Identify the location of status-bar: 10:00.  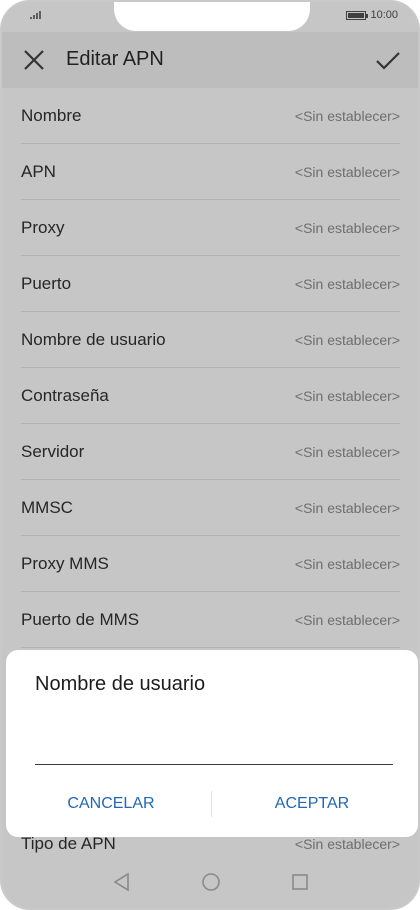
(210, 17).